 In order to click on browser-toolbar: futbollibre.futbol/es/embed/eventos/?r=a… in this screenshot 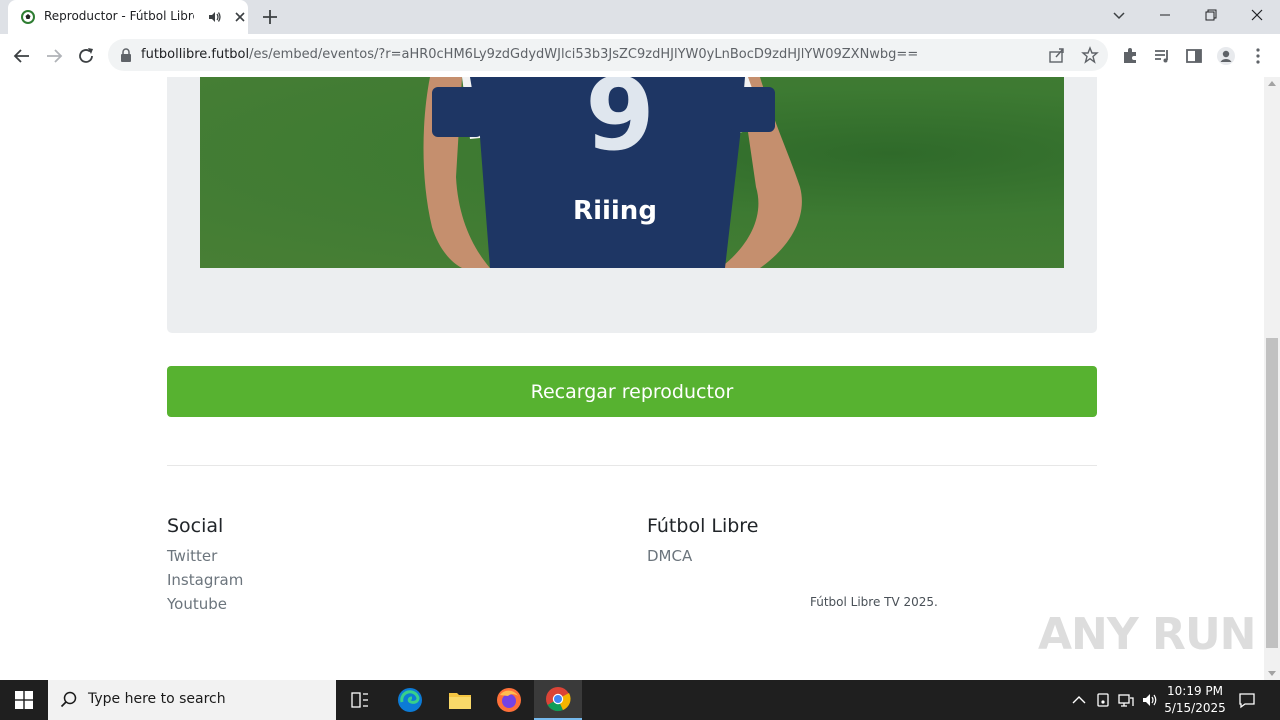, I will do `click(640, 56)`.